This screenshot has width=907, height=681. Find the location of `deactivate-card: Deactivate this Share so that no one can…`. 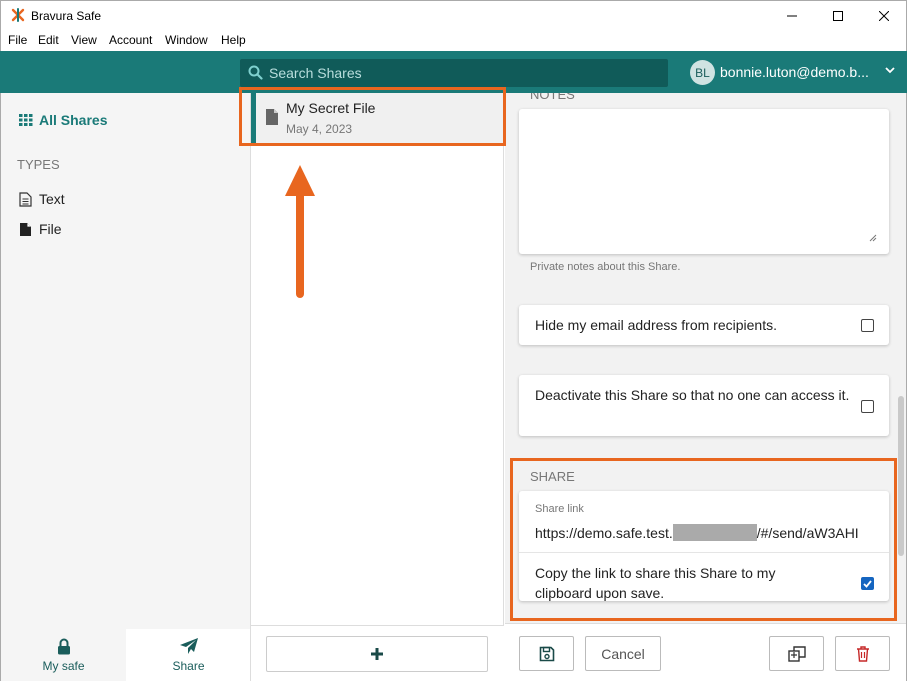

deactivate-card: Deactivate this Share so that no one can… is located at coordinates (704, 405).